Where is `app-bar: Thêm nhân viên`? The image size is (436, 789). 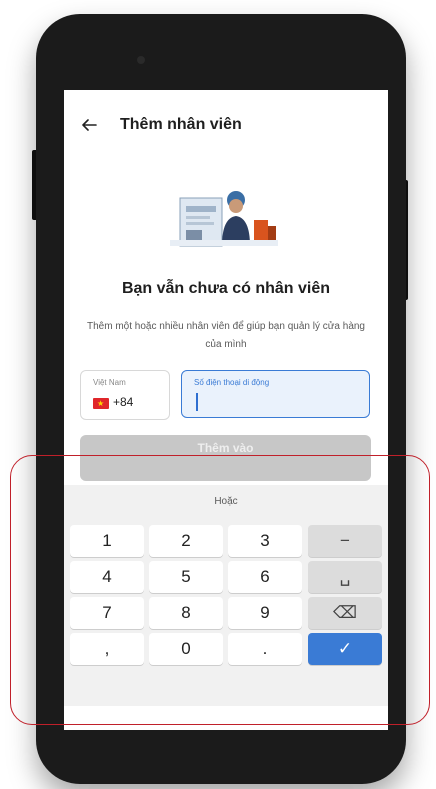
app-bar: Thêm nhân viên is located at coordinates (226, 126).